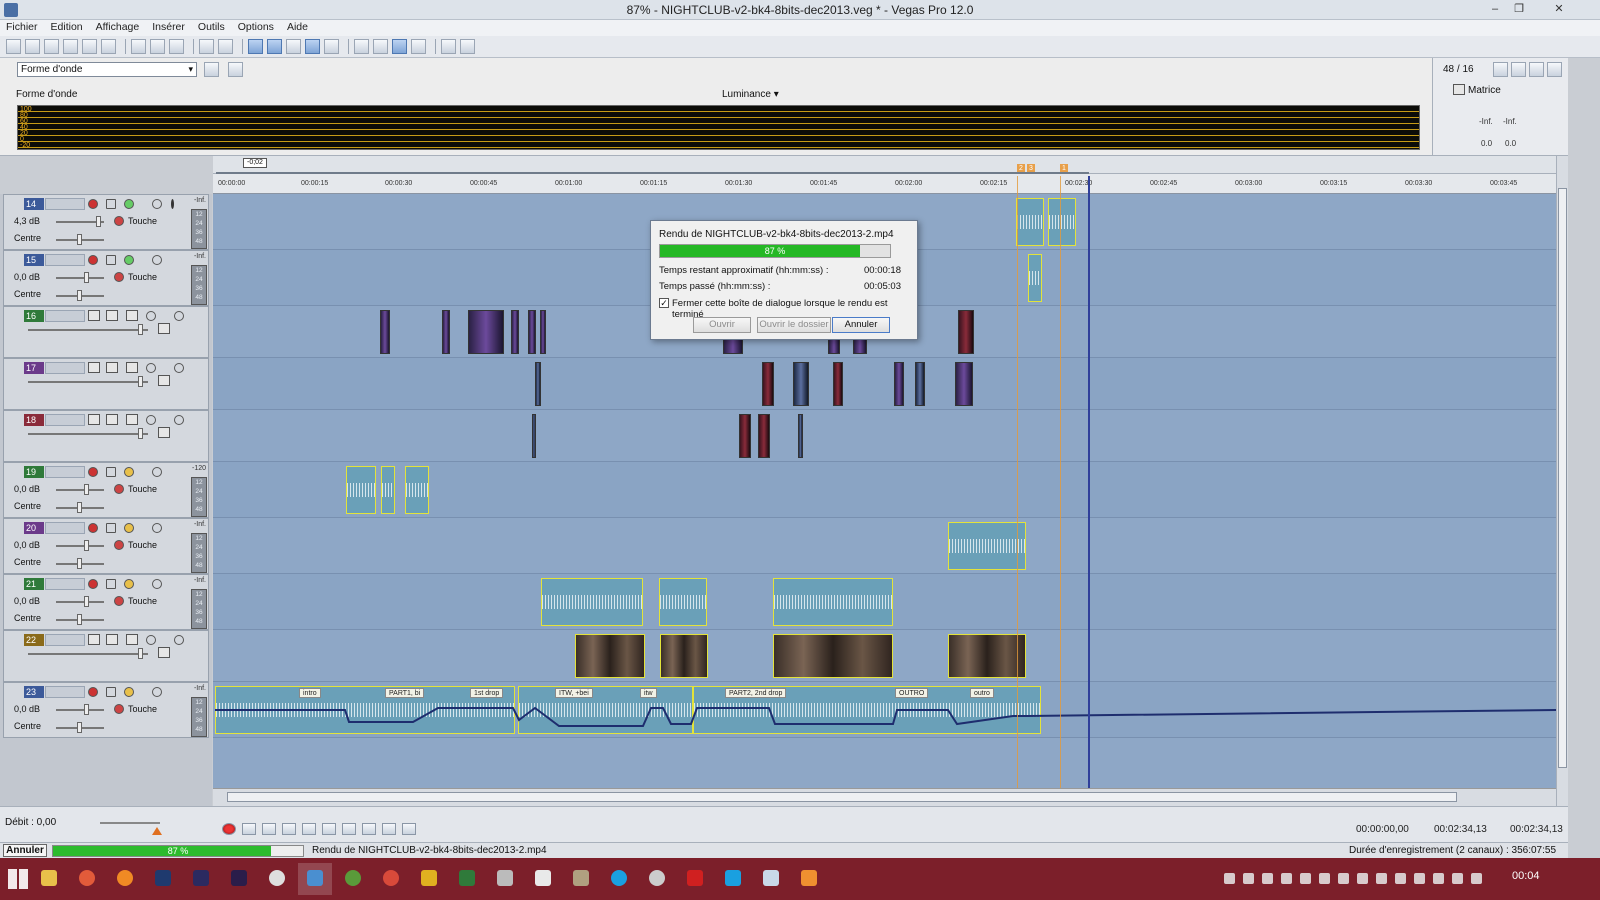 The width and height of the screenshot is (1600, 900). What do you see at coordinates (277, 879) in the screenshot?
I see `taskbar-browser-icon` at bounding box center [277, 879].